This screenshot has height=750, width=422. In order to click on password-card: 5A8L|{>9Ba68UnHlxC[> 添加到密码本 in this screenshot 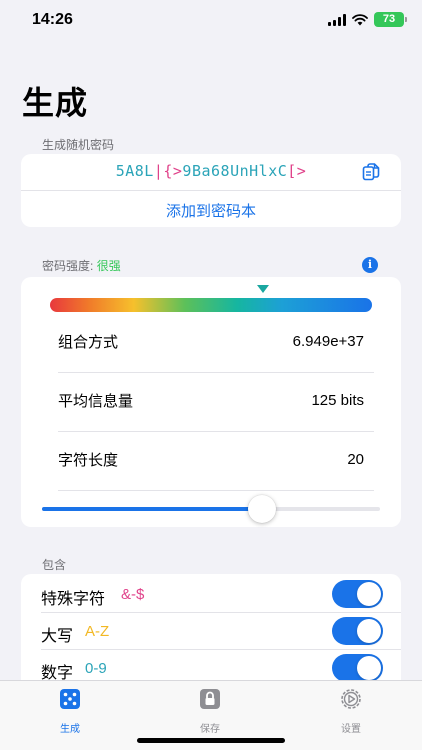, I will do `click(211, 190)`.